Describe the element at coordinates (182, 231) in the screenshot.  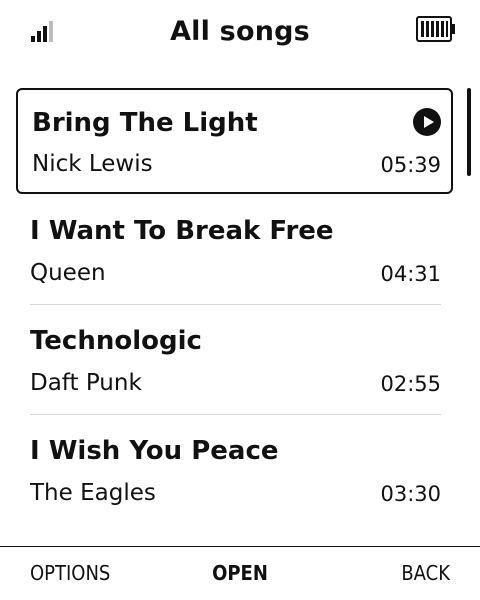
I see `song-title: I Want To Break Free` at that location.